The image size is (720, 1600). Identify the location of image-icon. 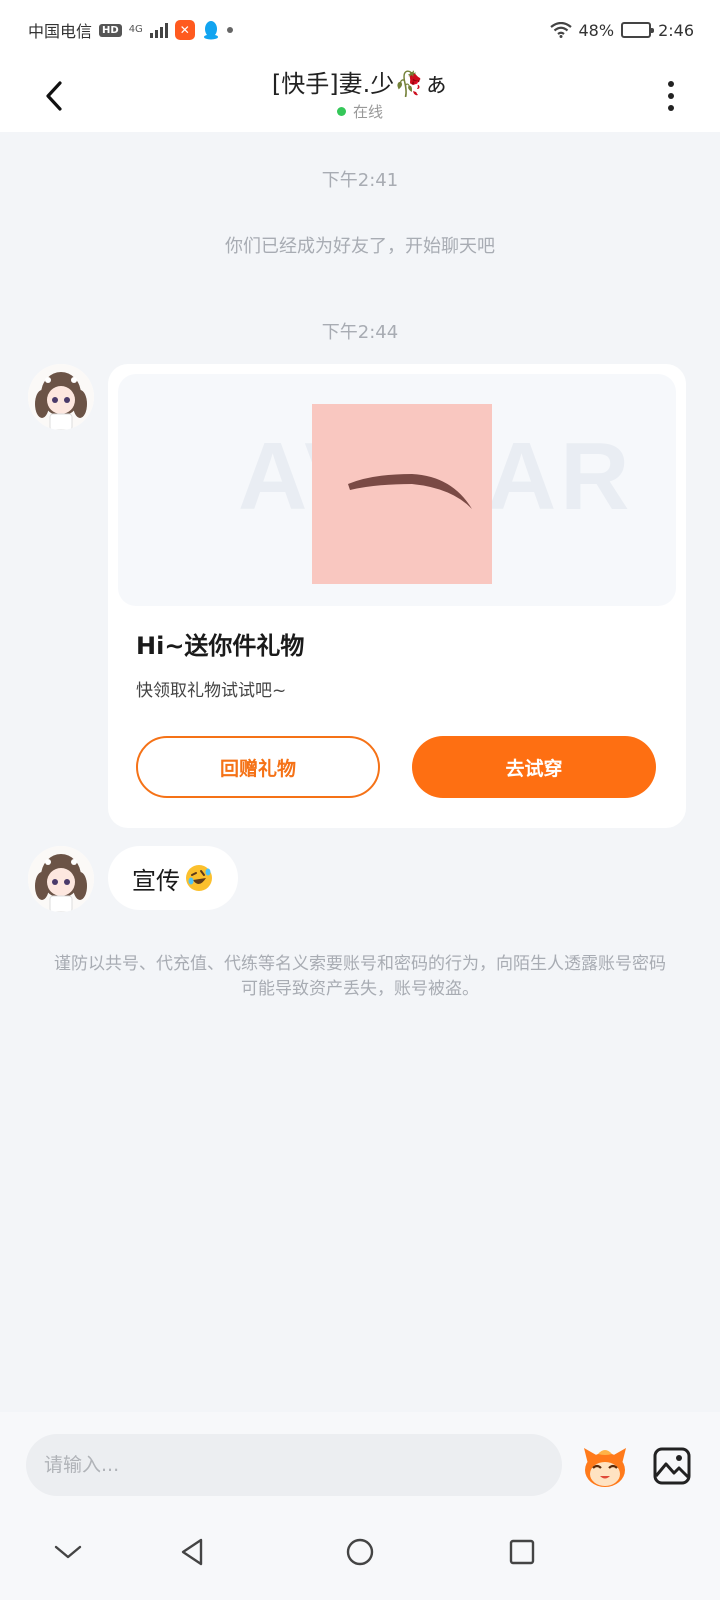
(672, 1466).